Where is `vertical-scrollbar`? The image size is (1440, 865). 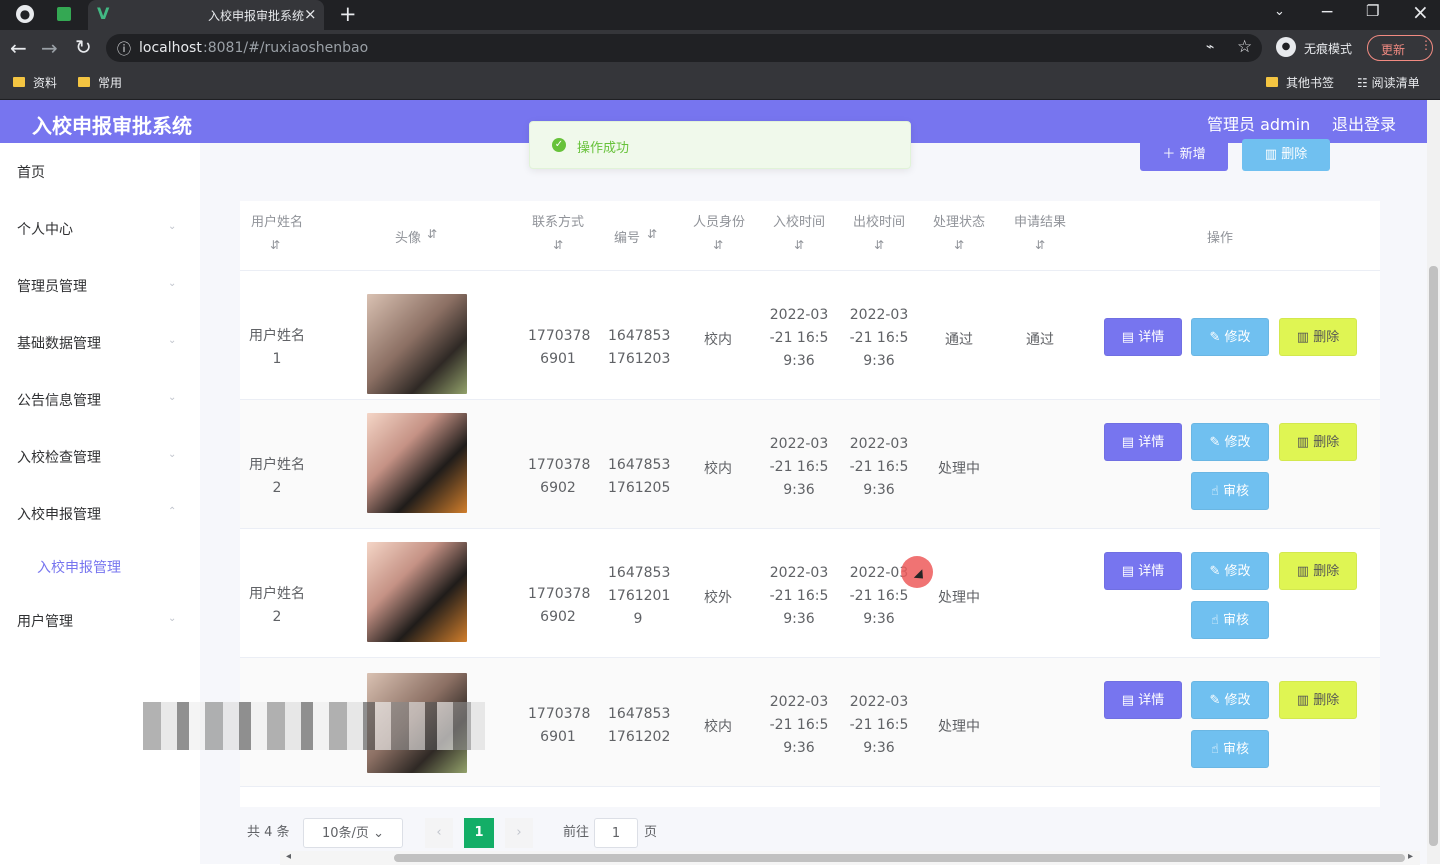 vertical-scrollbar is located at coordinates (1433, 482).